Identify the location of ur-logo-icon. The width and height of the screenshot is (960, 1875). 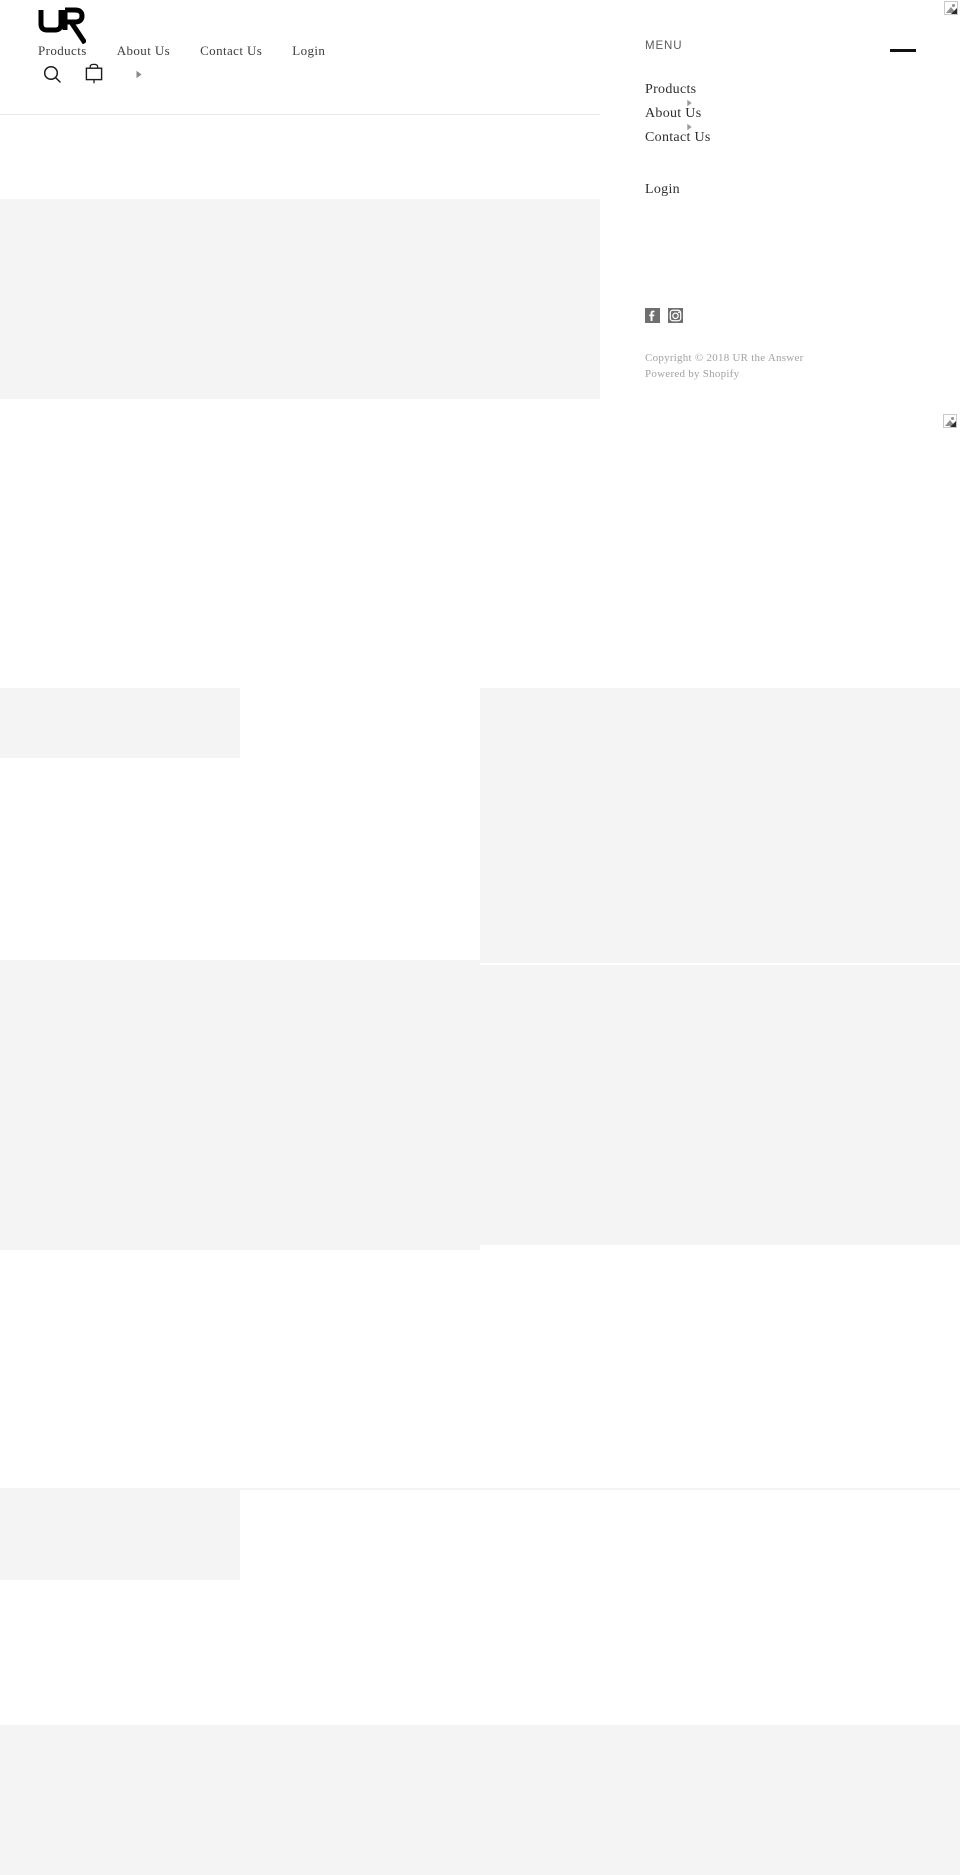
(62, 25).